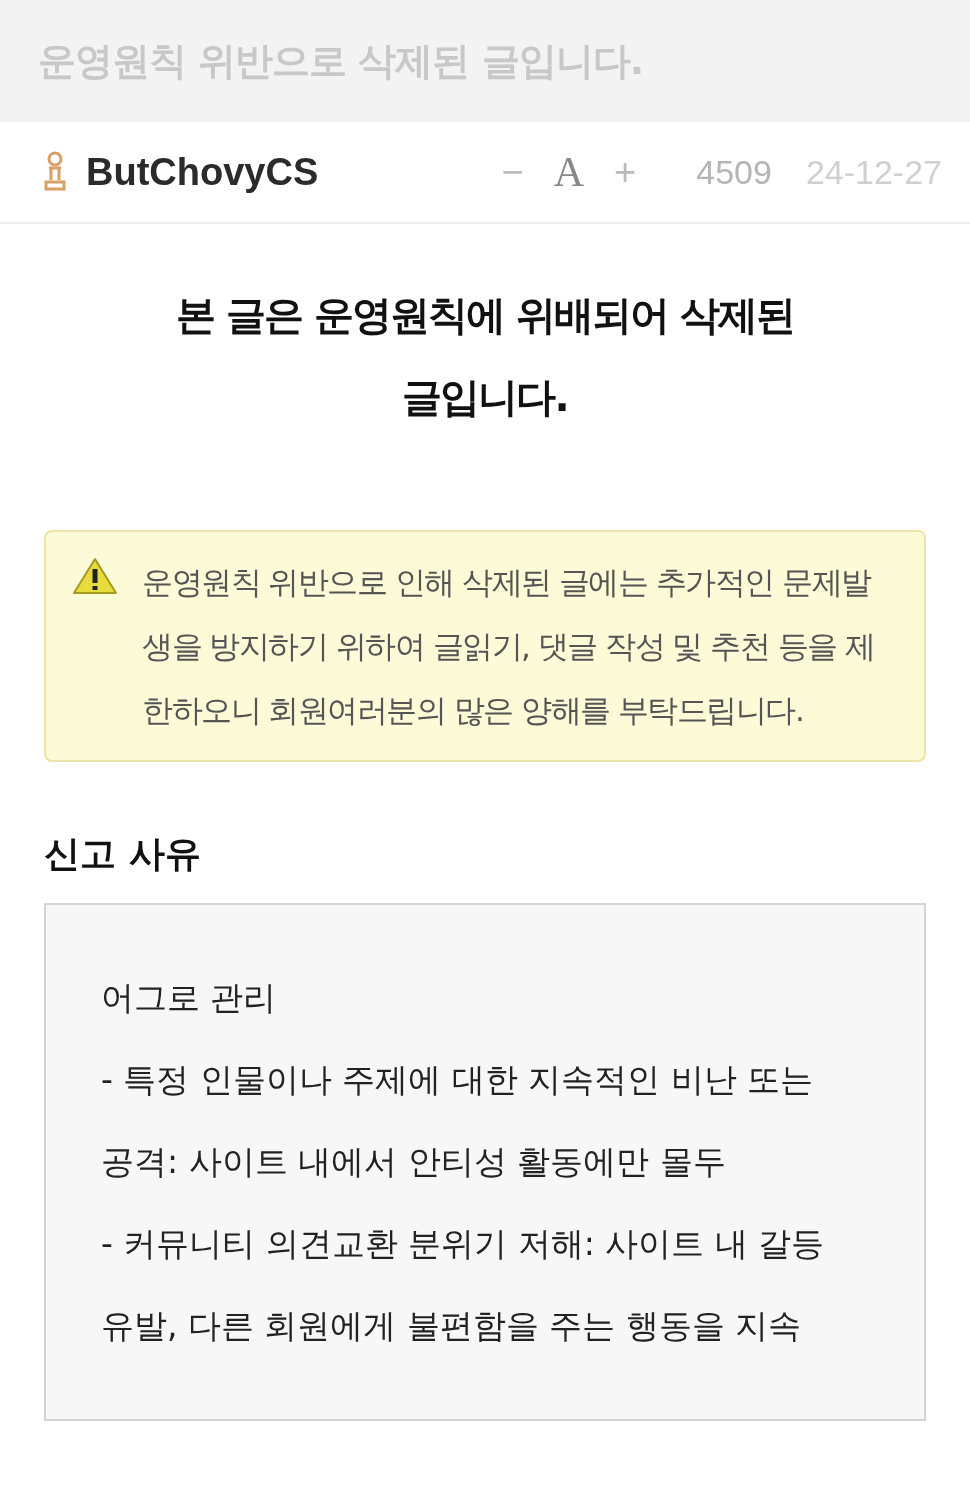 Image resolution: width=970 pixels, height=1485 pixels. I want to click on report-reason-text: 어그로 관리, so click(189, 998).